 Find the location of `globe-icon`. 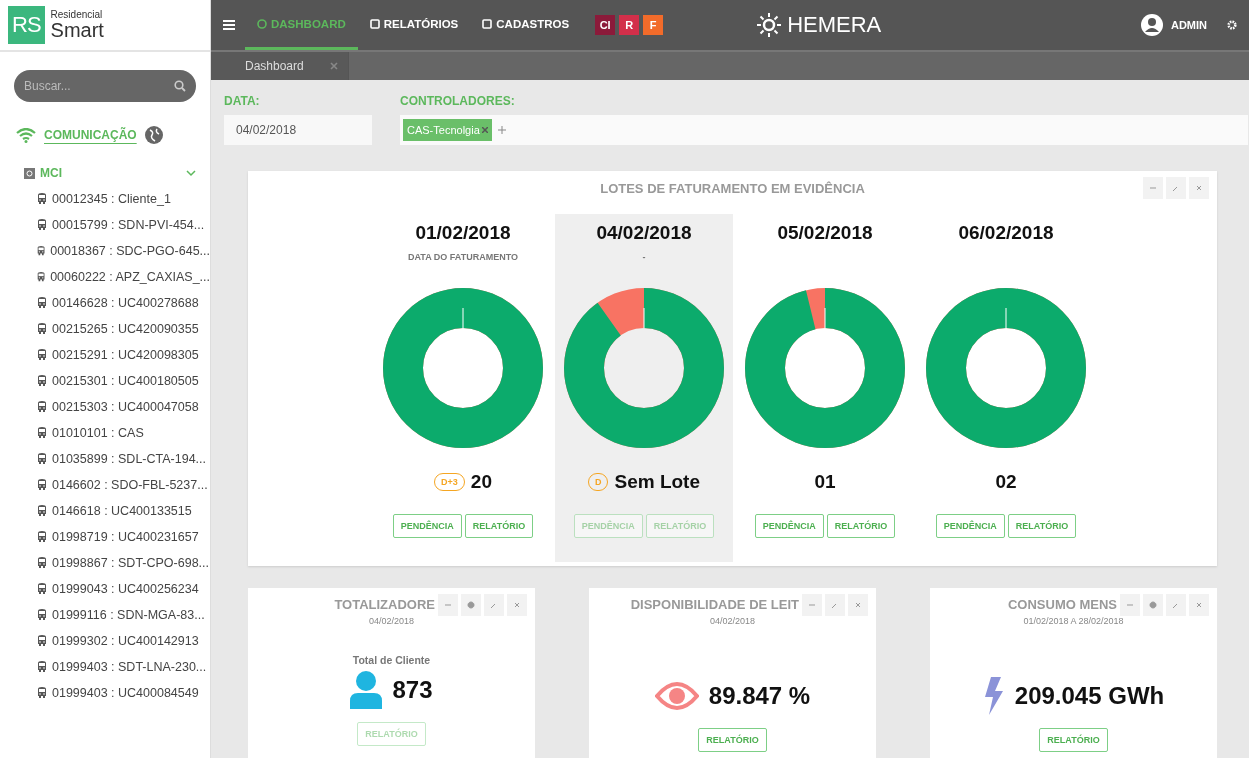

globe-icon is located at coordinates (153, 135).